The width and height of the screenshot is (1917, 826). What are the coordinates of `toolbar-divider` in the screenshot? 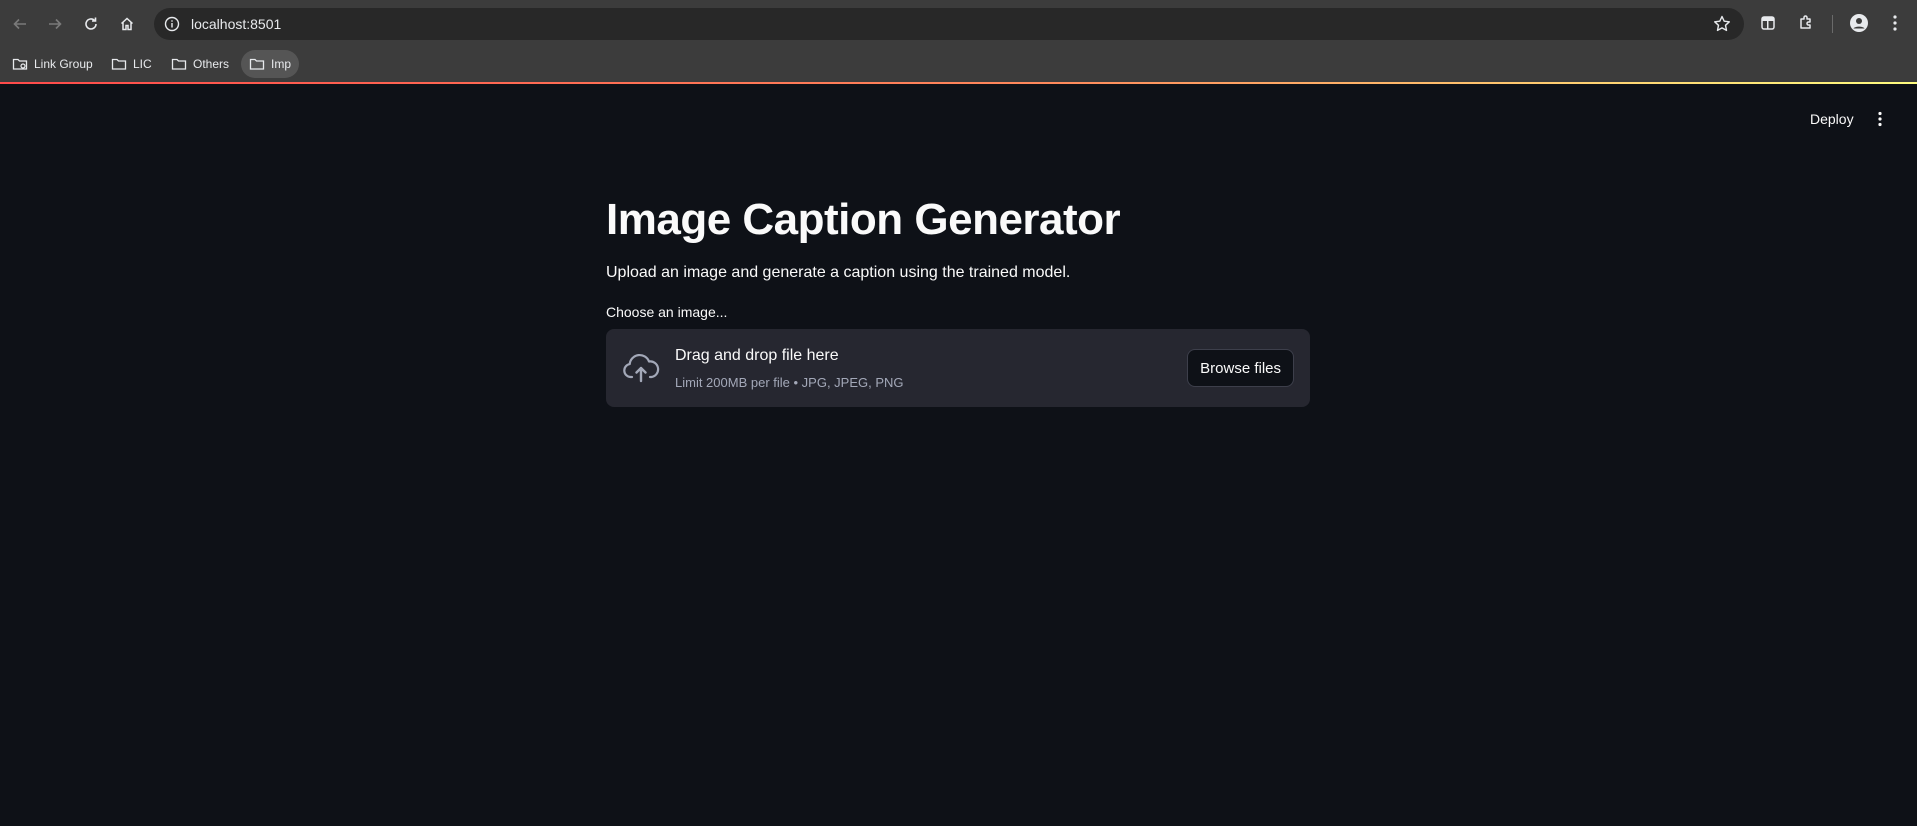 It's located at (1832, 24).